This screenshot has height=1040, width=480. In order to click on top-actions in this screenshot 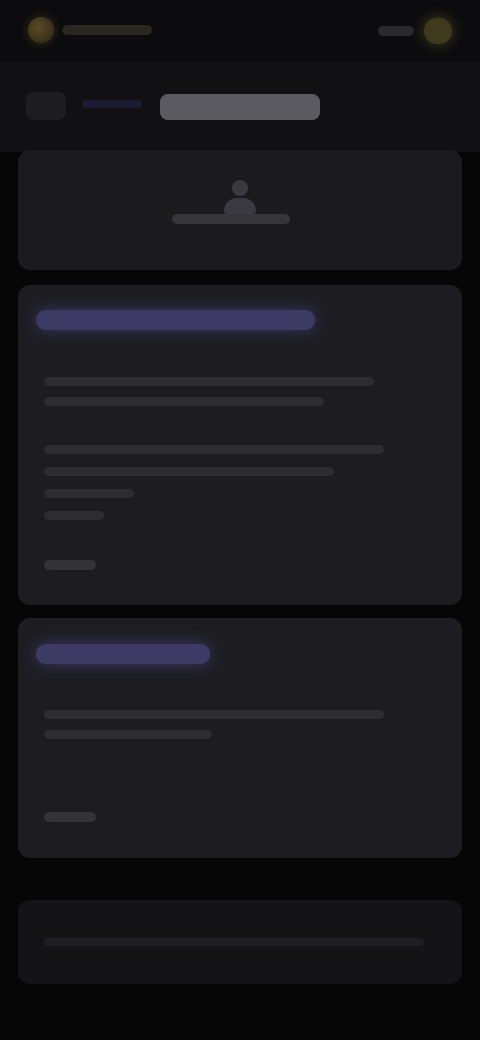, I will do `click(415, 31)`.